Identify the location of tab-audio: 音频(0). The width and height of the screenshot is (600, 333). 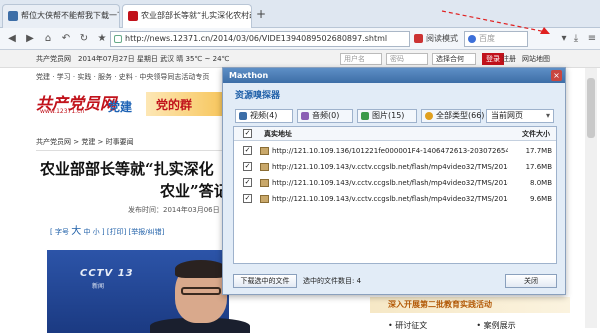
(325, 116).